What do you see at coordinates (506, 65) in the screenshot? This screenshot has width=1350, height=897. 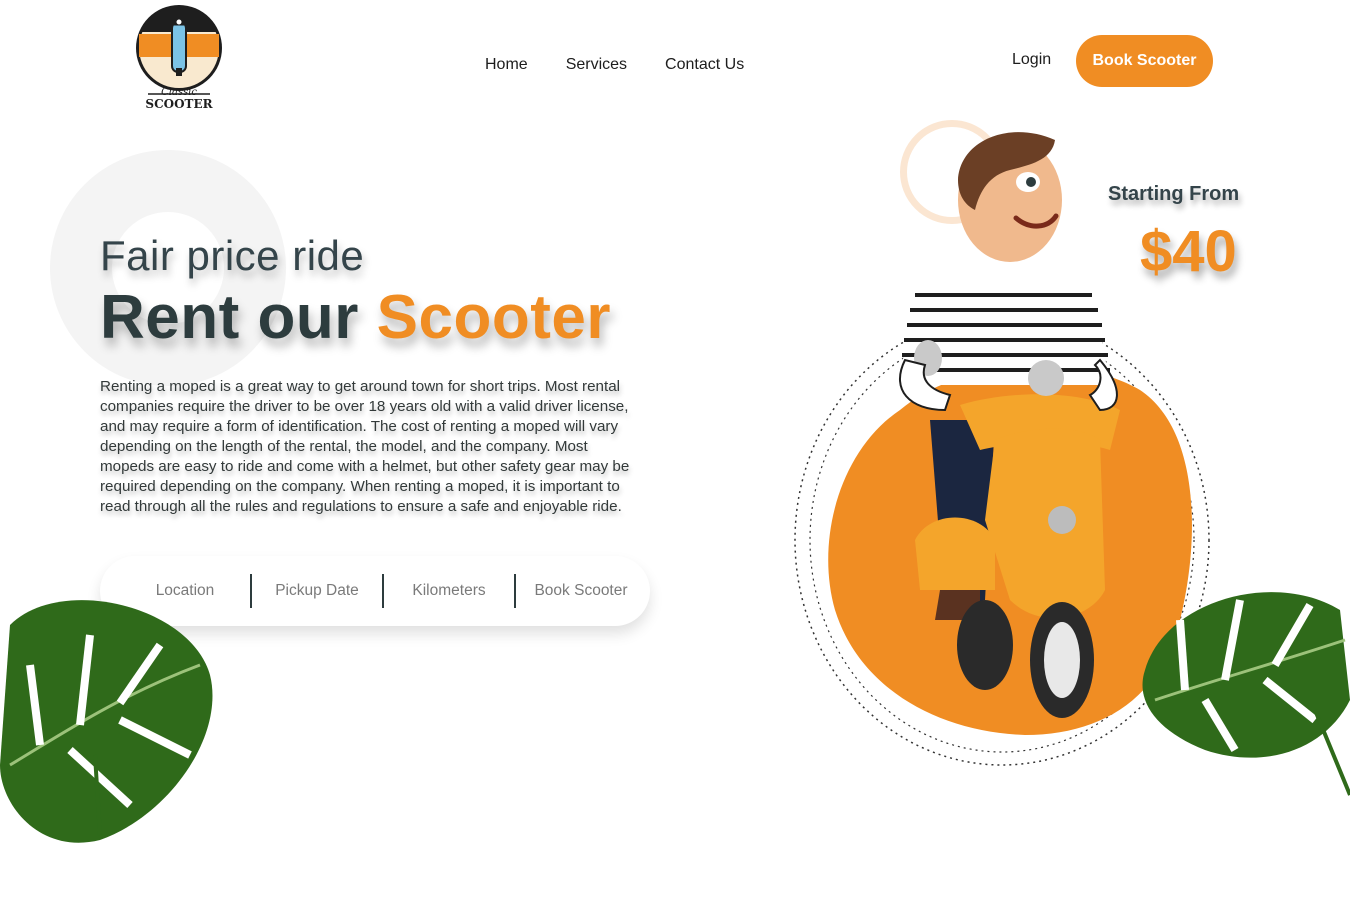 I see `nav-home: Home` at bounding box center [506, 65].